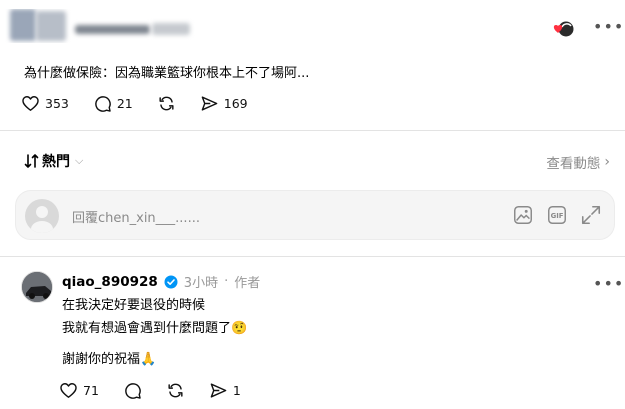  Describe the element at coordinates (523, 215) in the screenshot. I see `image-icon` at that location.